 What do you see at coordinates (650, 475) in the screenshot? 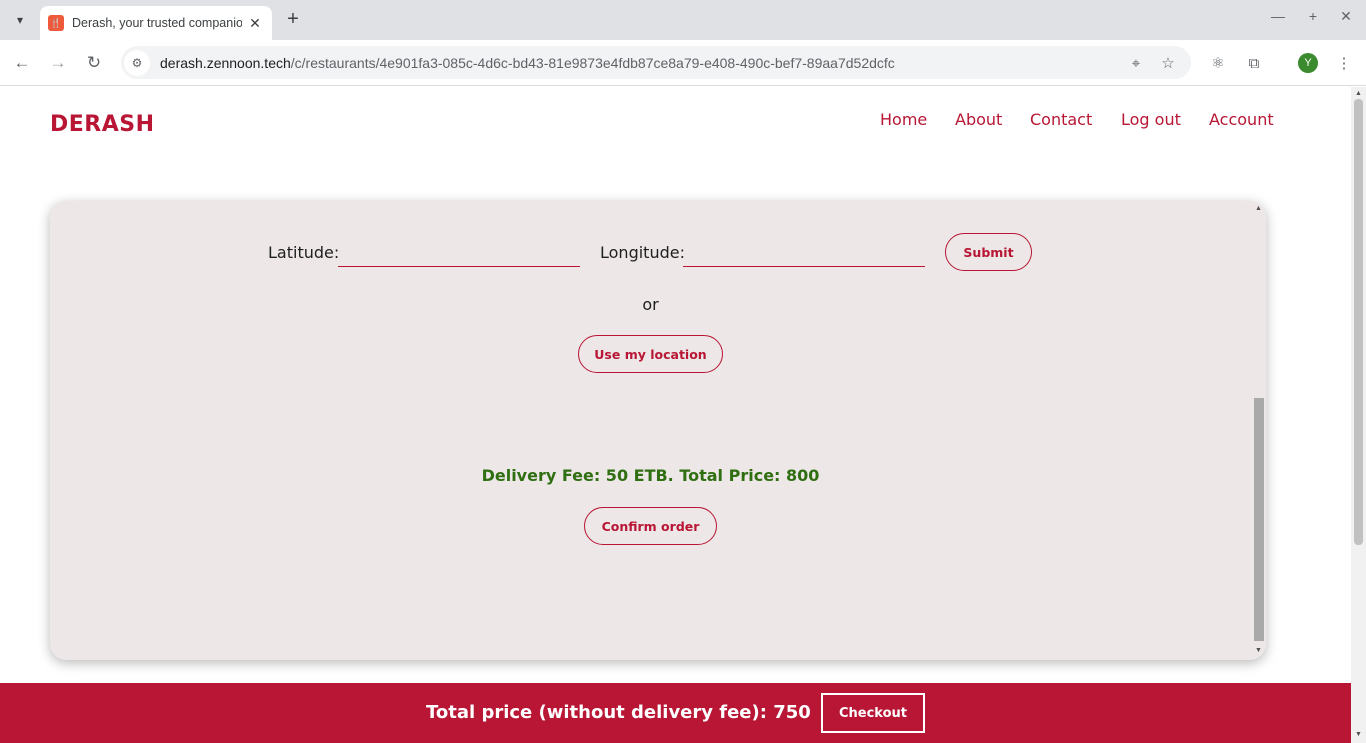
I see `delivery-fee-text: Delivery Fee: 50 ETB. Total Price: 800` at bounding box center [650, 475].